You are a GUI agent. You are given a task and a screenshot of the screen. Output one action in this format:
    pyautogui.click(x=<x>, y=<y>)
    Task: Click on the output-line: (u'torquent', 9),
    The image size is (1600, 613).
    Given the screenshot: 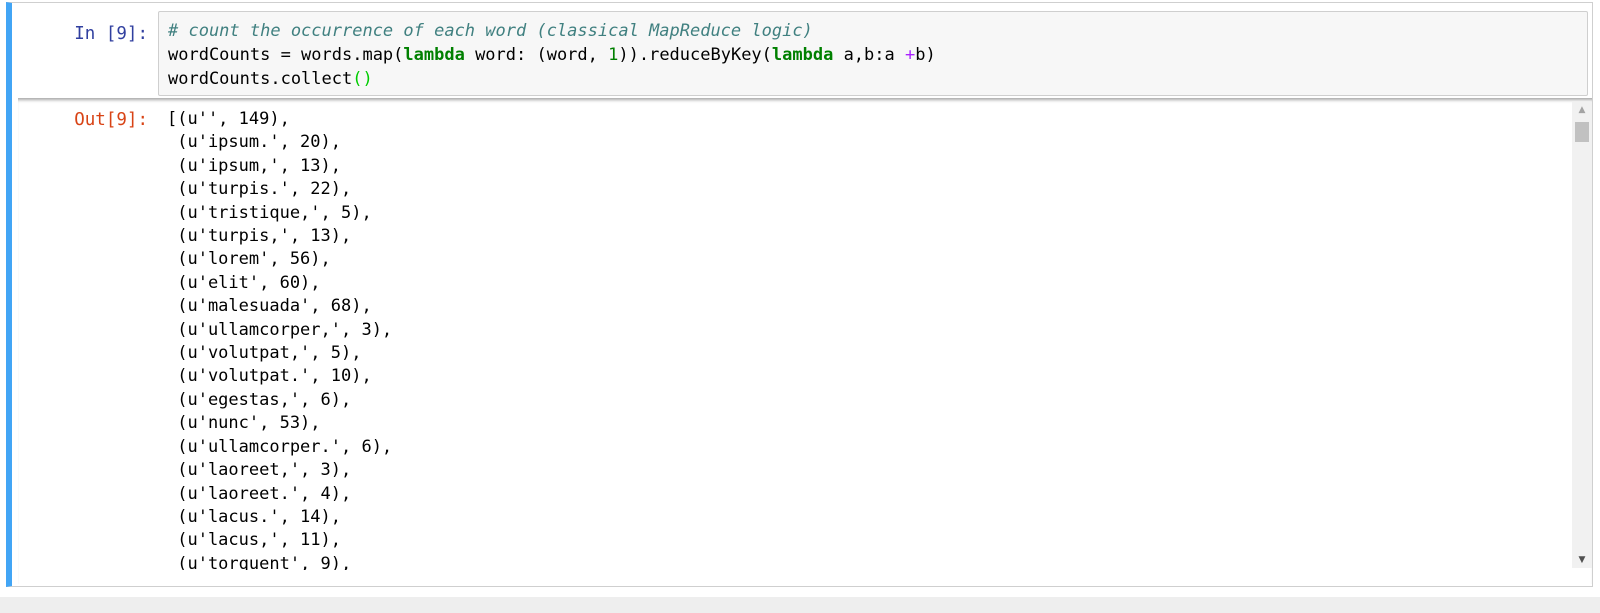 What is the action you would take?
    pyautogui.click(x=259, y=561)
    